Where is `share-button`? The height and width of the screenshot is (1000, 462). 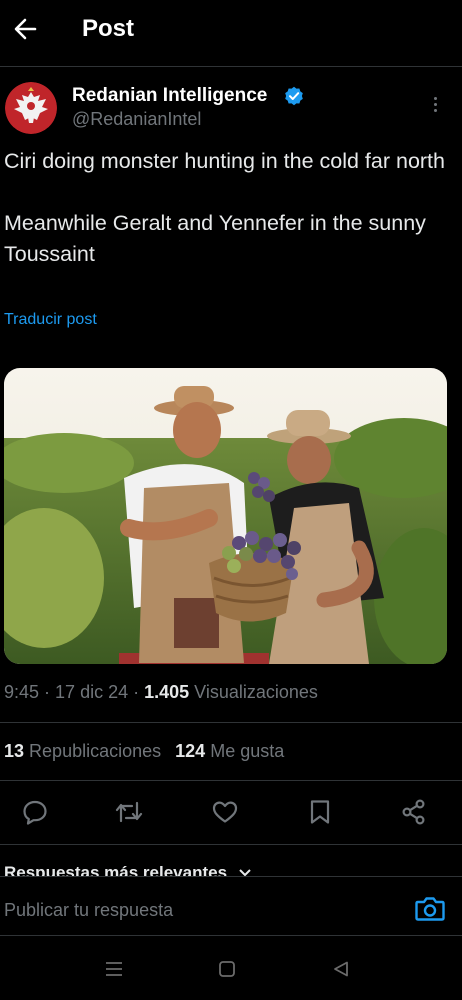
share-button is located at coordinates (414, 812).